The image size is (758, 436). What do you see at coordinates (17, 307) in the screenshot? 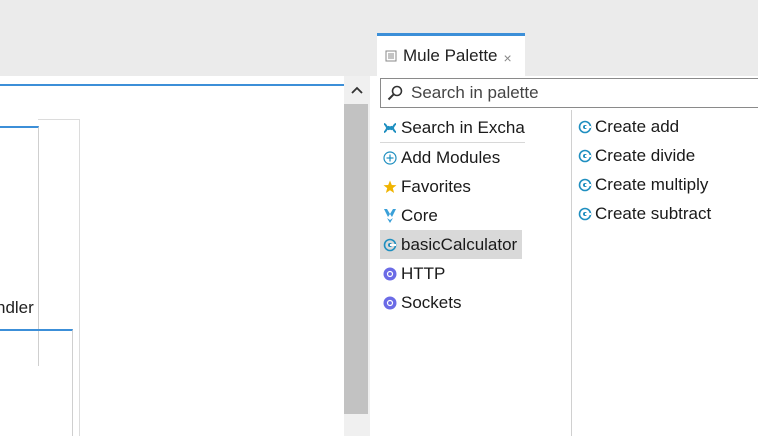
I see `error-handler-label: ndler` at bounding box center [17, 307].